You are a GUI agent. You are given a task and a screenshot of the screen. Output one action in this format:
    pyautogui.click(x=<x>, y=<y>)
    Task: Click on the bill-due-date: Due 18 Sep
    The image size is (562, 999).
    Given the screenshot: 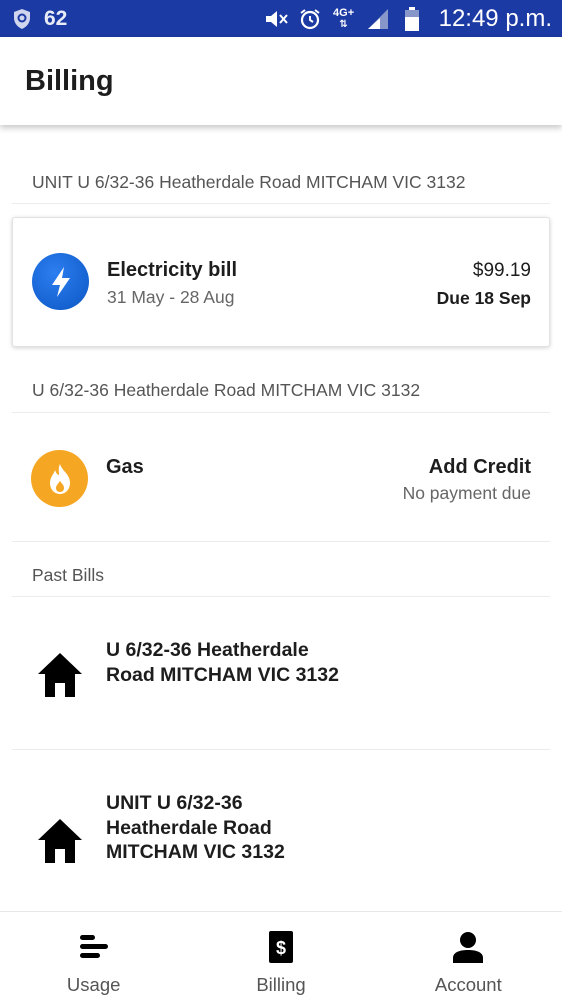 What is the action you would take?
    pyautogui.click(x=483, y=298)
    